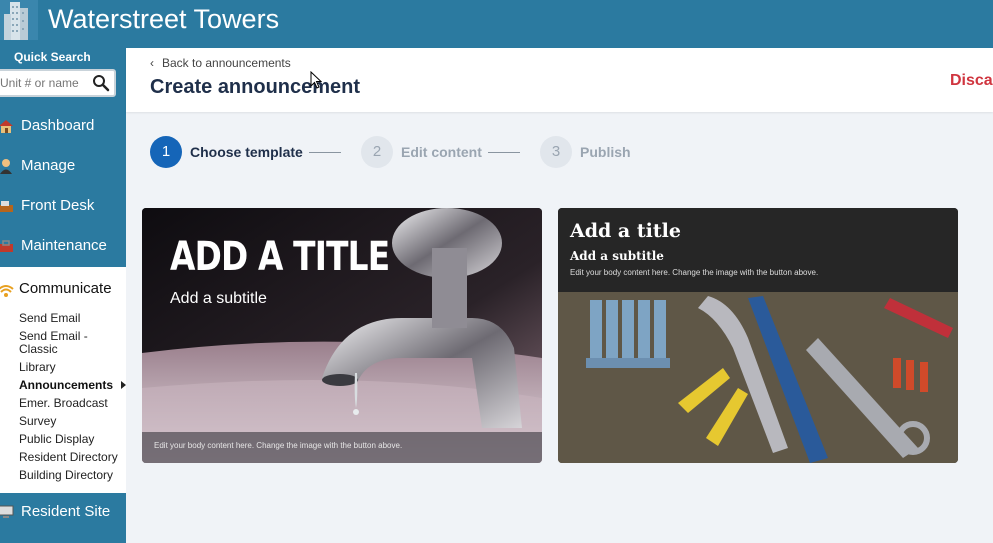  Describe the element at coordinates (71, 439) in the screenshot. I see `subnav-public-display: Public Display` at that location.